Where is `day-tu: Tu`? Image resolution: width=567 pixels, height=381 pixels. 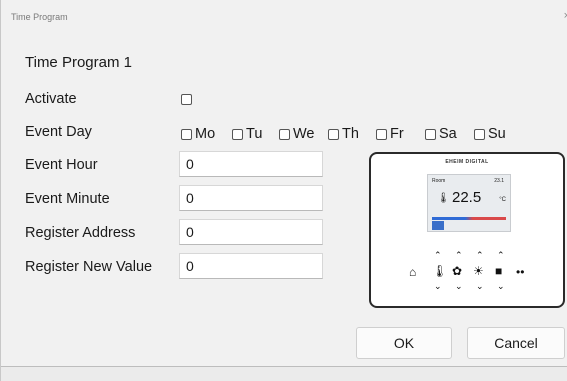
day-tu: Tu is located at coordinates (247, 134).